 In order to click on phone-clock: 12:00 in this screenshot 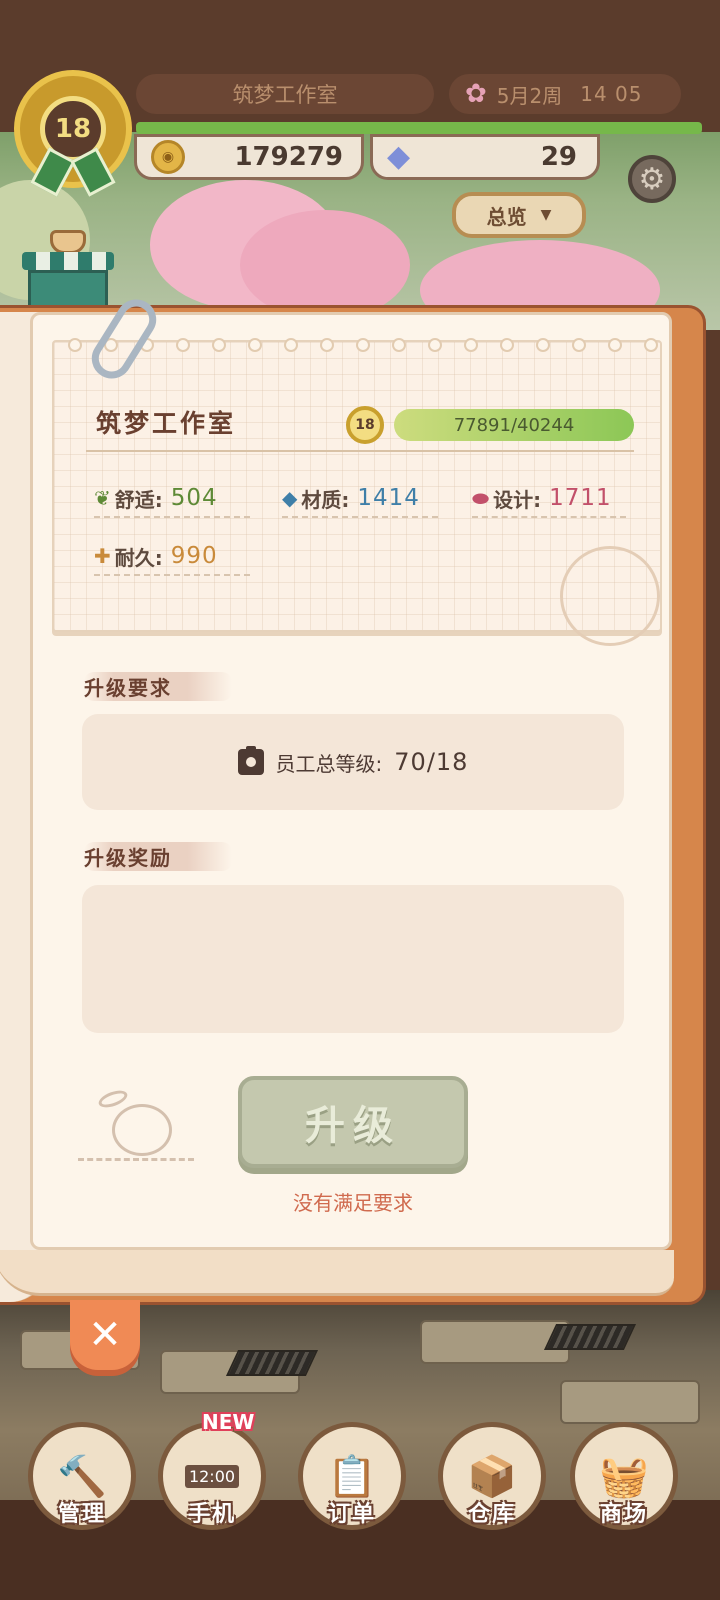, I will do `click(212, 1476)`.